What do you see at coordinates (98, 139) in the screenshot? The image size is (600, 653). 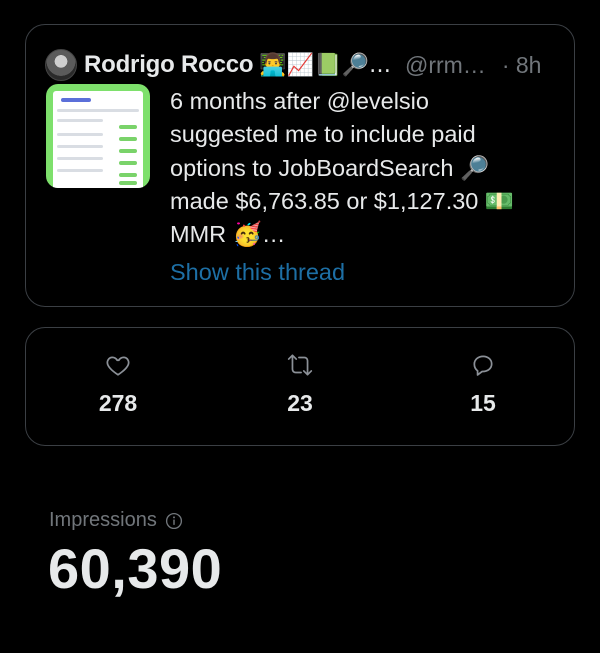 I see `thumbnail-screenshot` at bounding box center [98, 139].